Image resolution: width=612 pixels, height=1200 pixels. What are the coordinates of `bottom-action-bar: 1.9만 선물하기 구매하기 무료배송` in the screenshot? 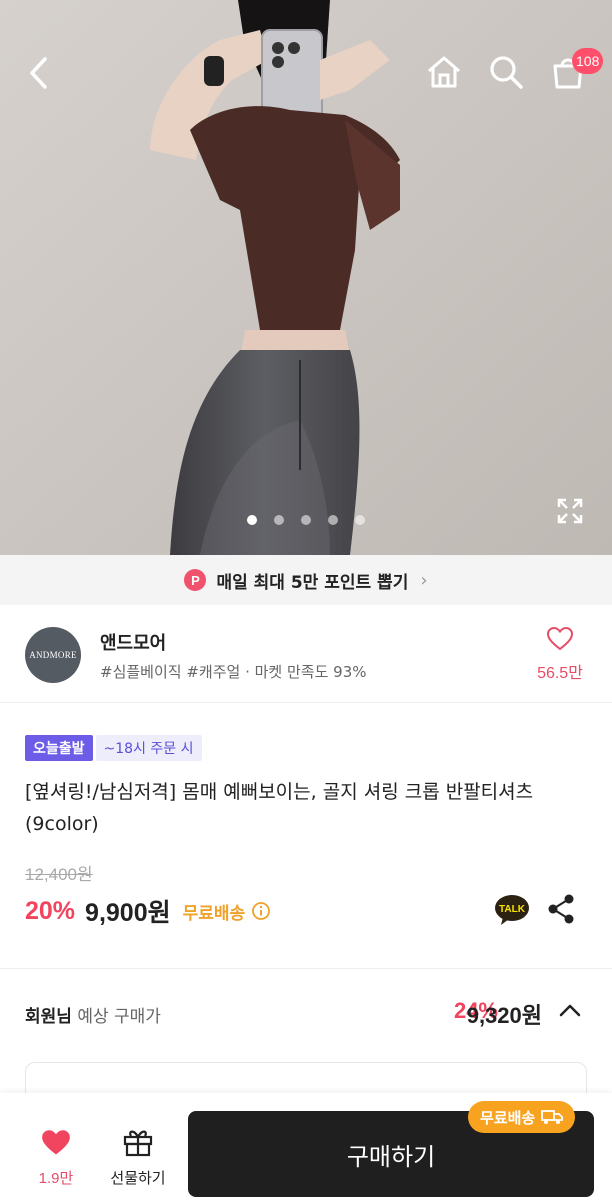 It's located at (306, 1146).